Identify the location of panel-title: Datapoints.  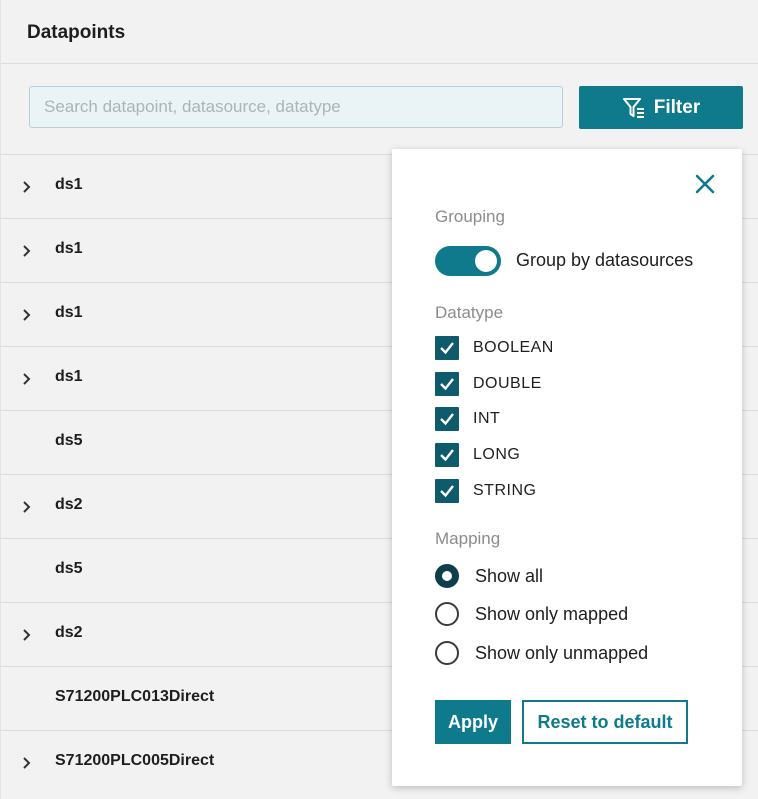
(76, 32).